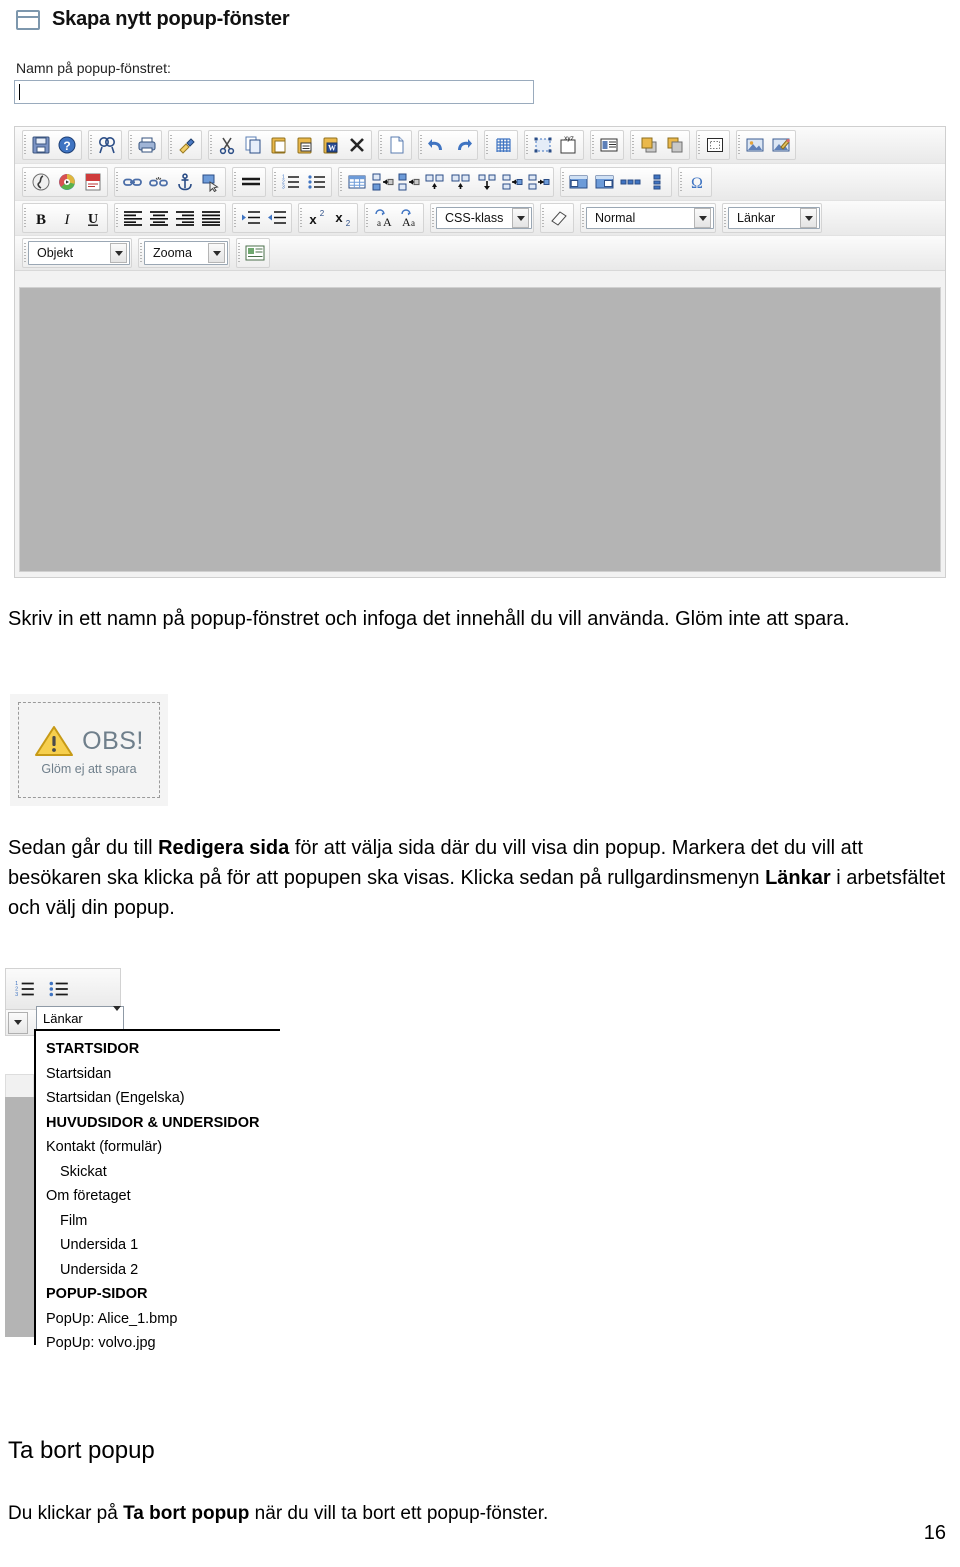 The image size is (960, 1567). What do you see at coordinates (774, 218) in the screenshot?
I see `links-select: Länkar` at bounding box center [774, 218].